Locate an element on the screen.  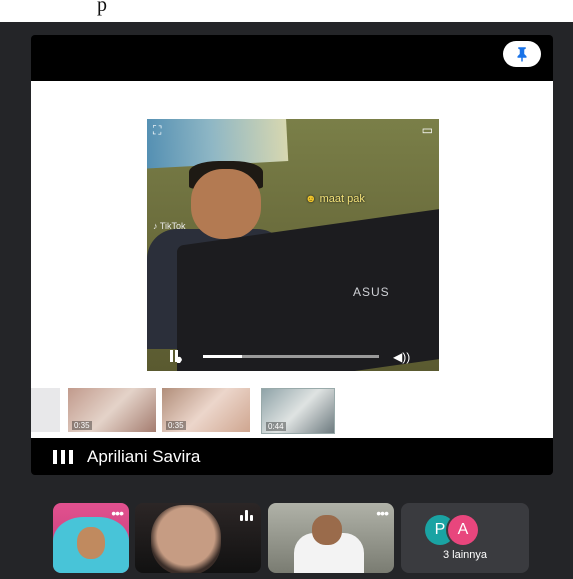
emoji-icon: ☻ is located at coordinates (311, 199).